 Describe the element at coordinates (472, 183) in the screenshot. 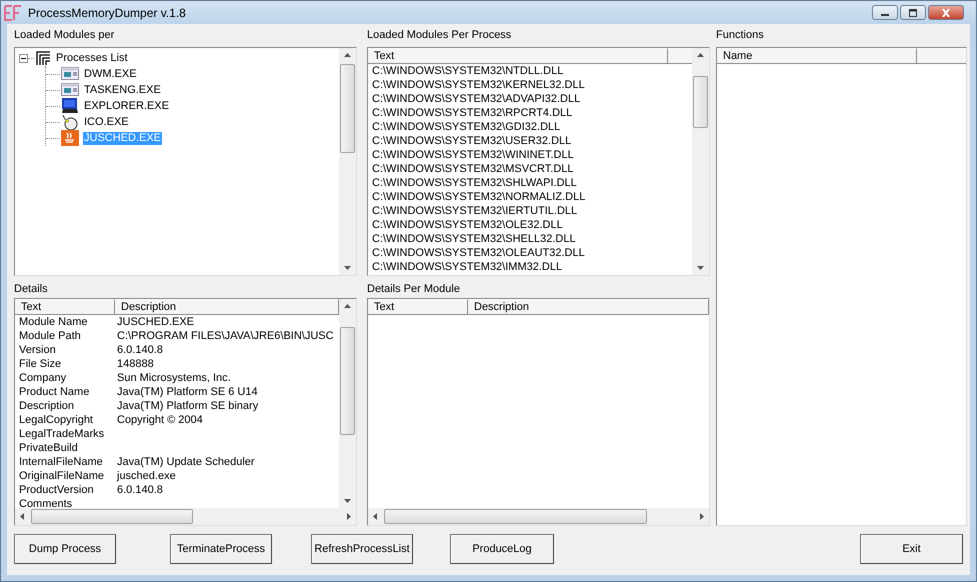

I see `list-row: C:\WINDOWS\SYSTEM32\SHLWAPI.DLL` at that location.